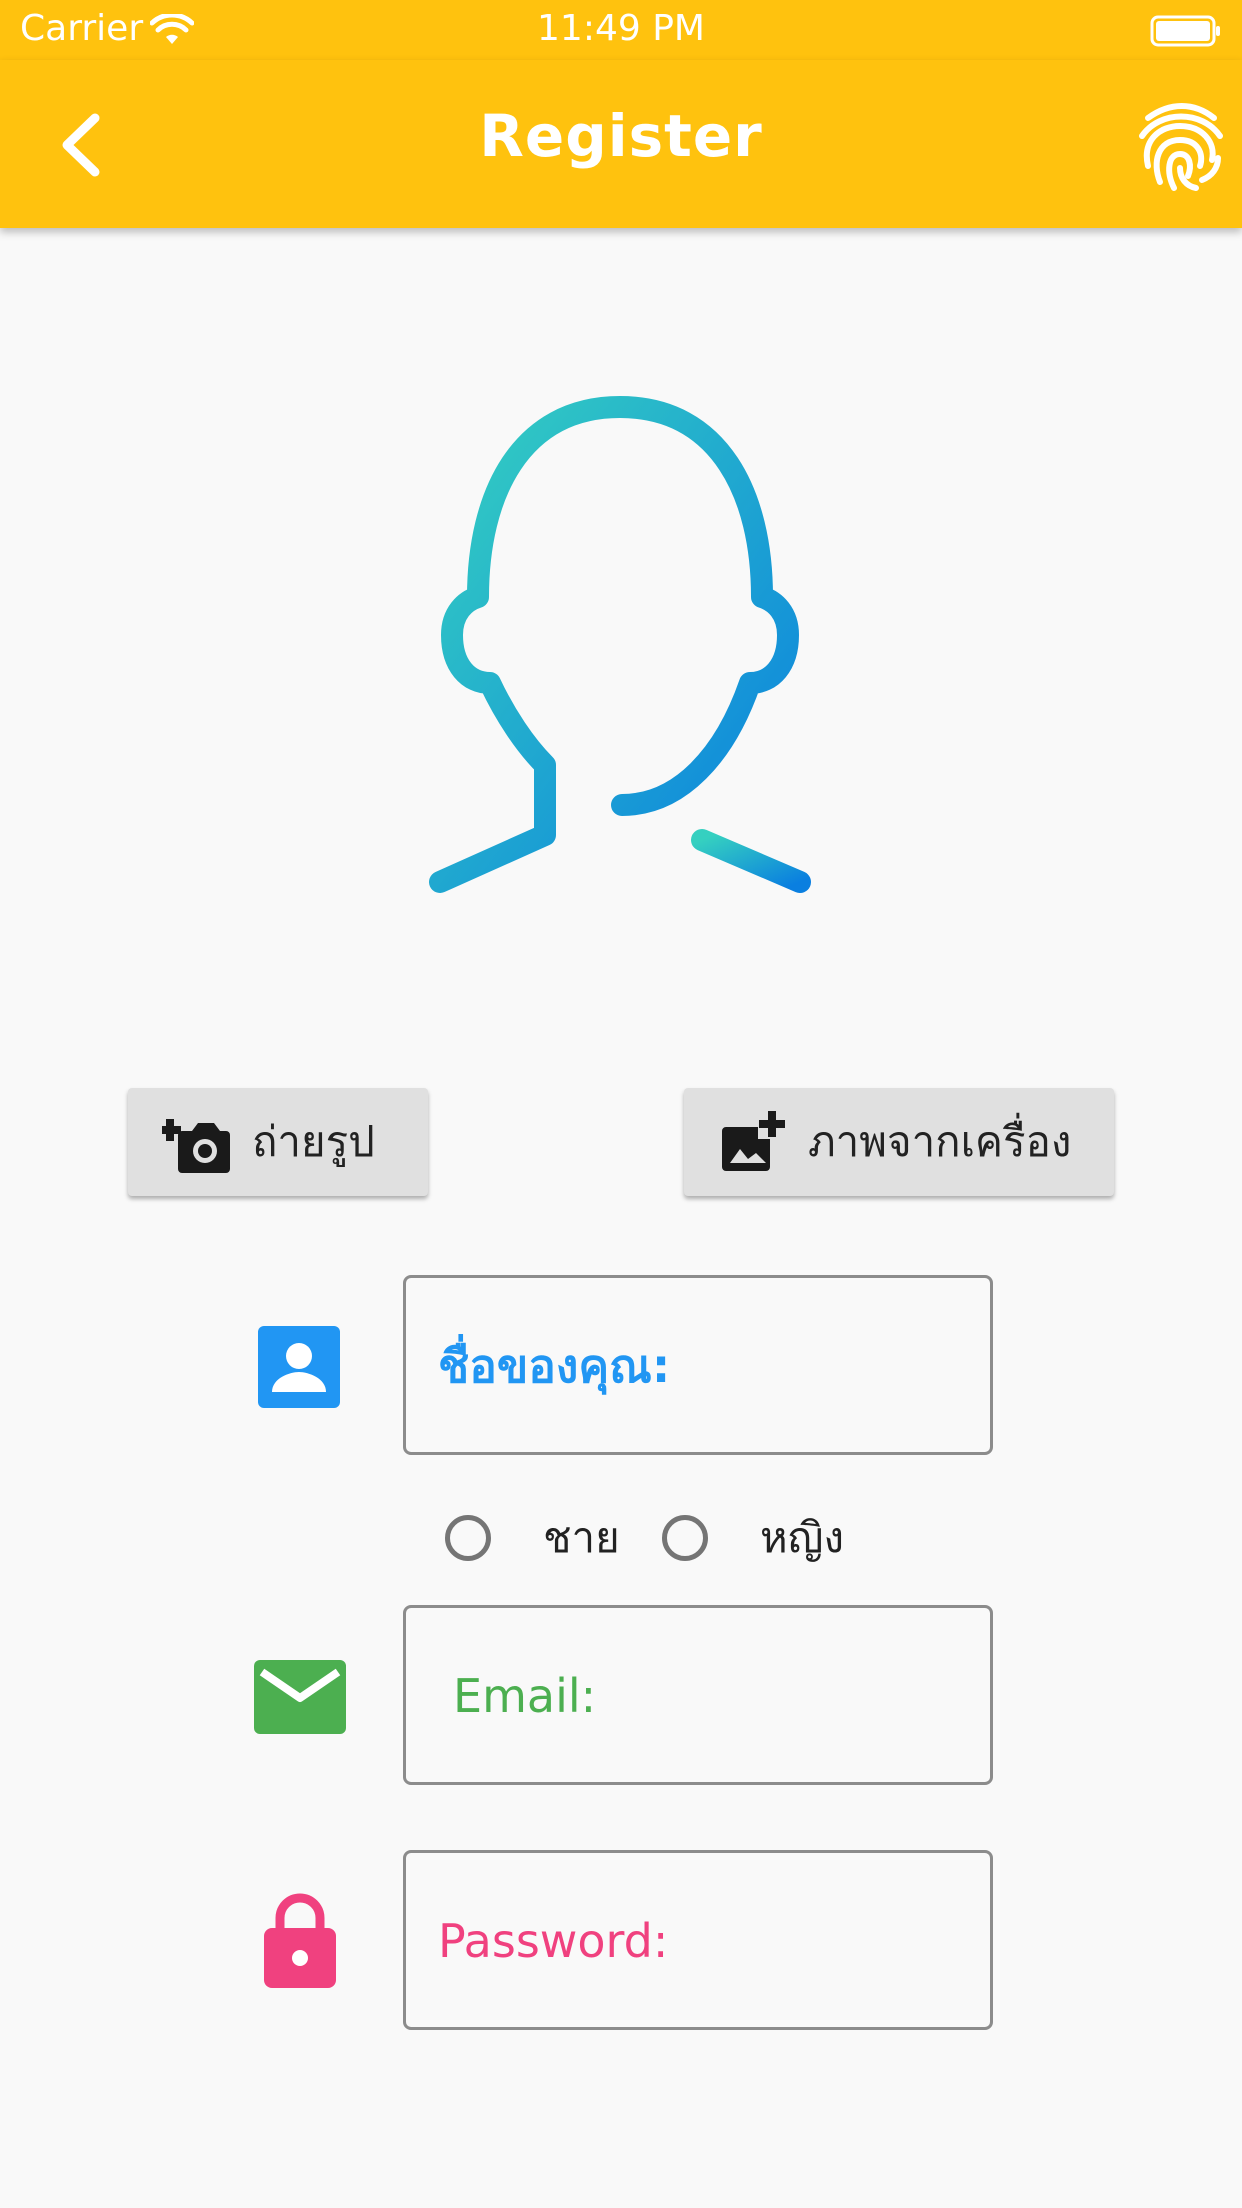 Image resolution: width=1242 pixels, height=2208 pixels. Describe the element at coordinates (713, 1696) in the screenshot. I see `email-input` at that location.